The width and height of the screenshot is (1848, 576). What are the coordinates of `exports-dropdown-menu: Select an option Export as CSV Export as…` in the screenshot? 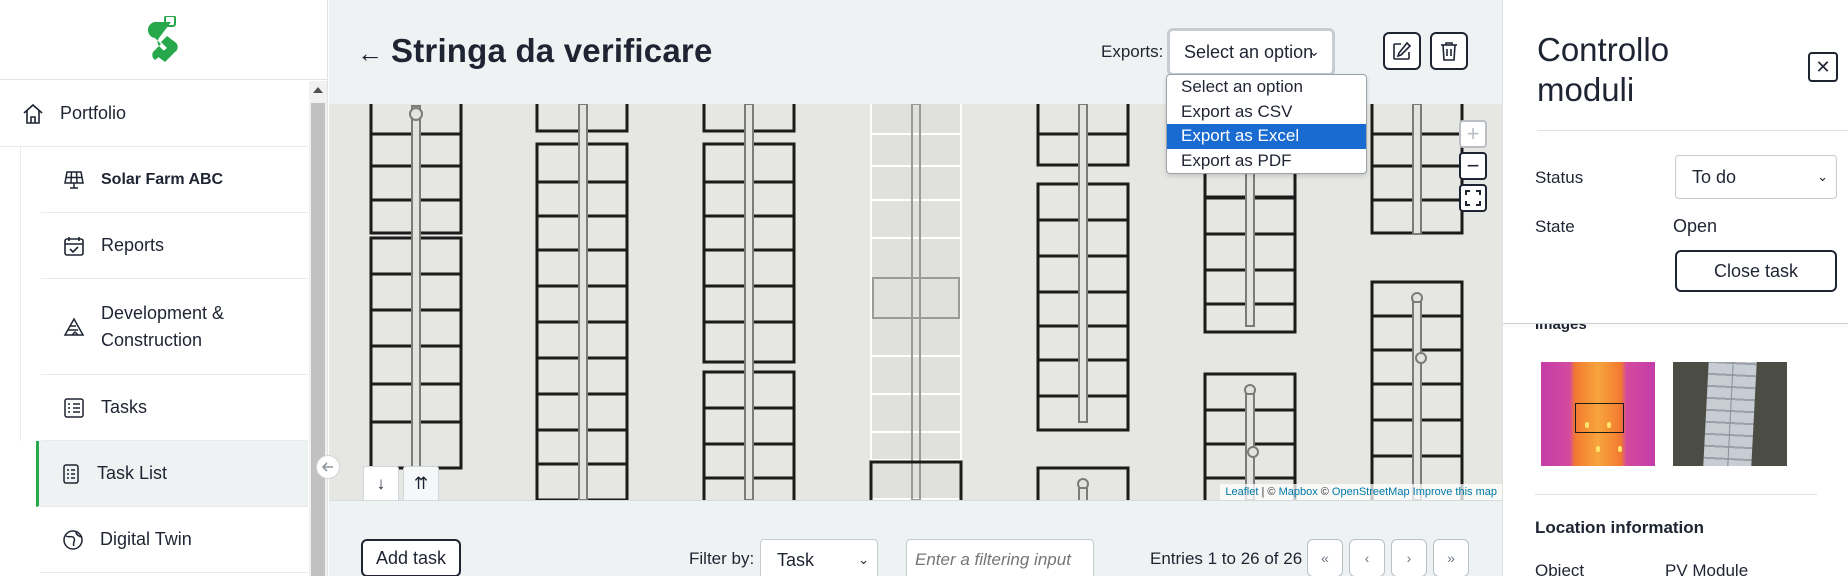 It's located at (1266, 124).